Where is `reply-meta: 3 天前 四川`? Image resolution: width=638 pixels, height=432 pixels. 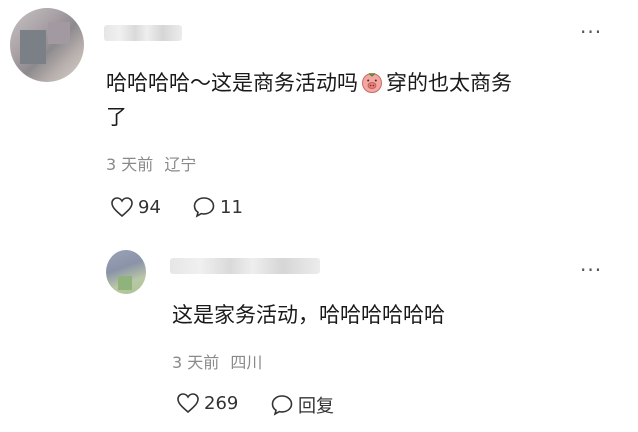 reply-meta: 3 天前 四川 is located at coordinates (217, 361).